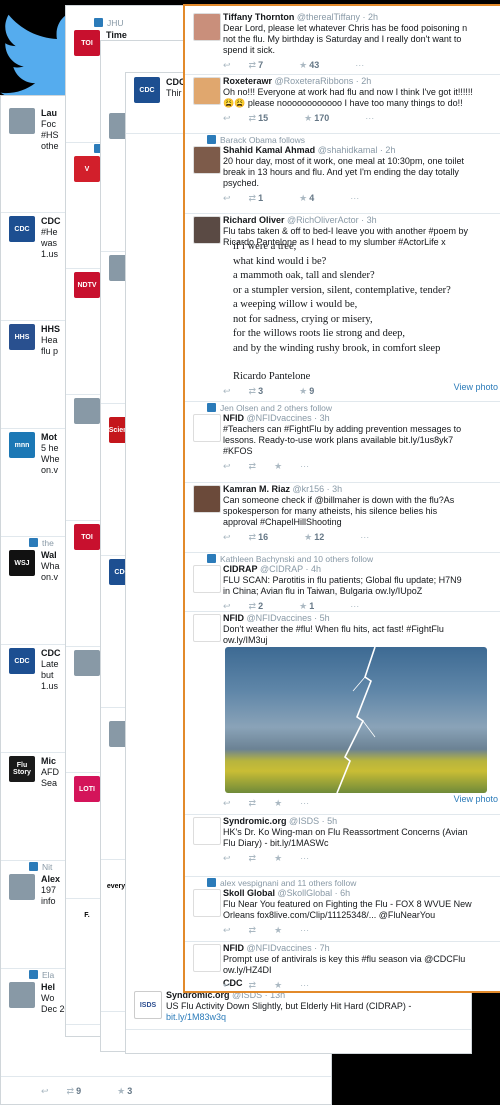 The width and height of the screenshot is (500, 1105). What do you see at coordinates (240, 569) in the screenshot?
I see `author-name: CIDRAP` at bounding box center [240, 569].